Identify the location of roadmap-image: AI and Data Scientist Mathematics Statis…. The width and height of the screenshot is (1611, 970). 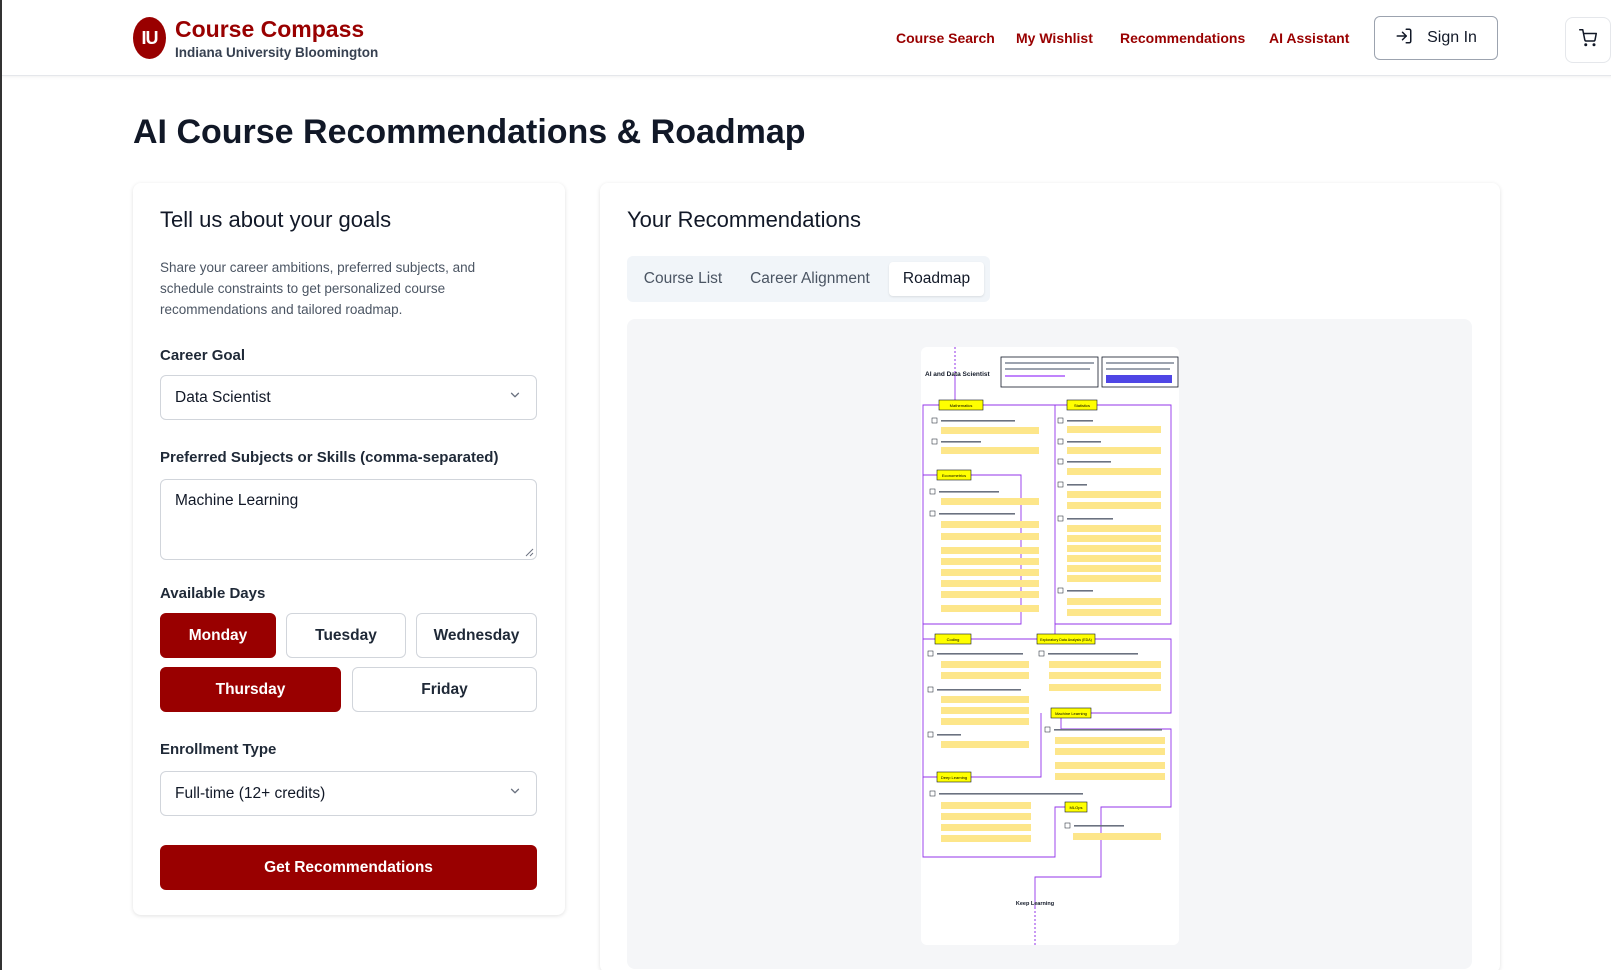
(1050, 646).